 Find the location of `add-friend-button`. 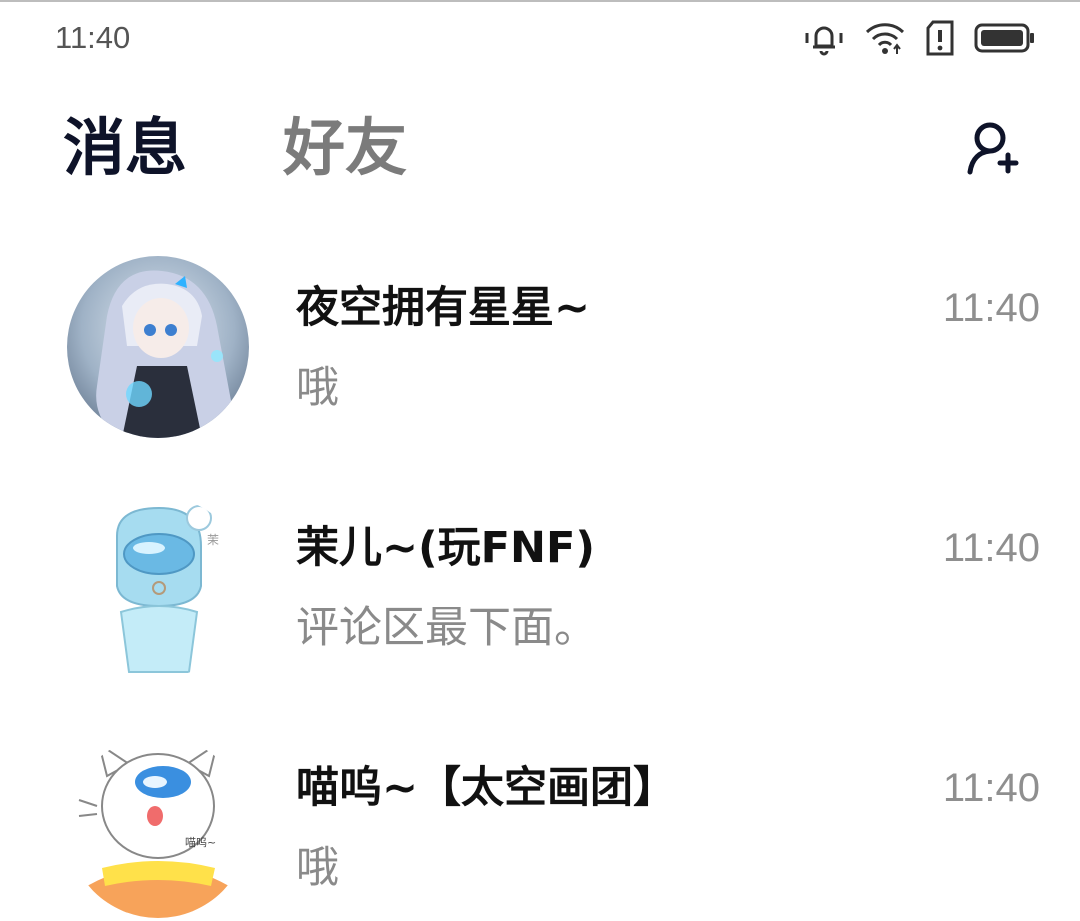

add-friend-button is located at coordinates (994, 149).